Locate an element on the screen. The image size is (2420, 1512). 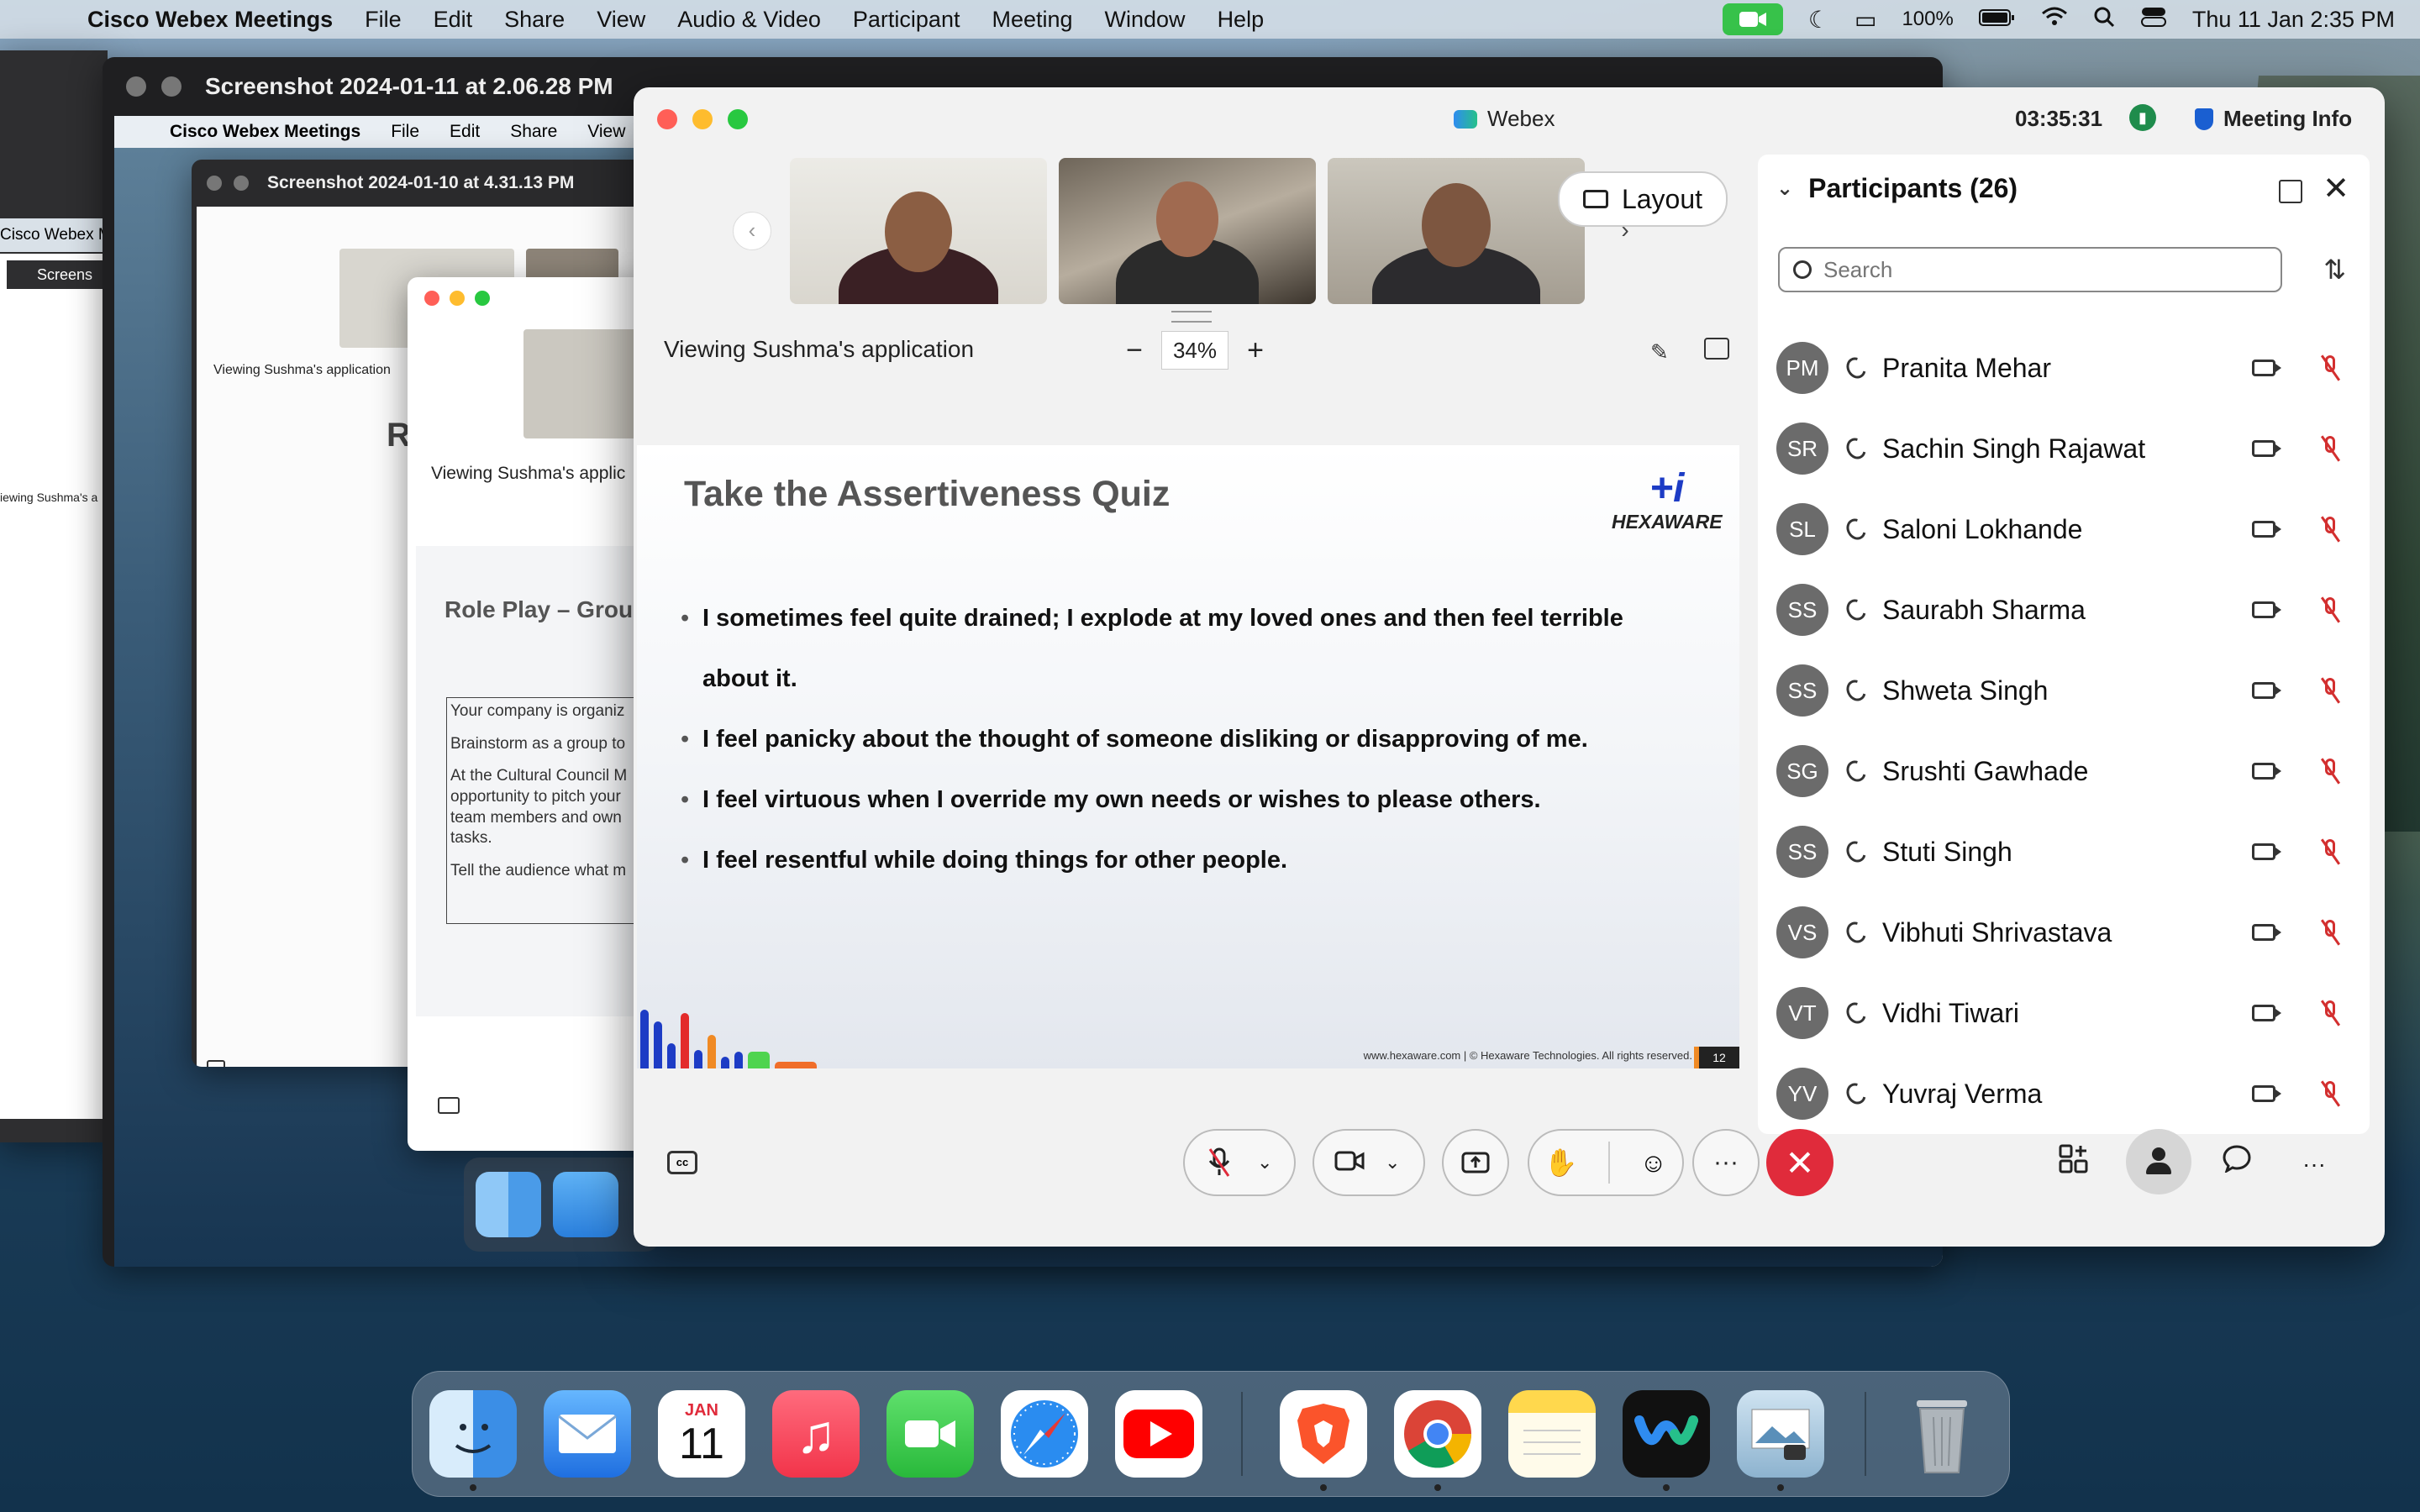
participant-search is located at coordinates (2030, 269).